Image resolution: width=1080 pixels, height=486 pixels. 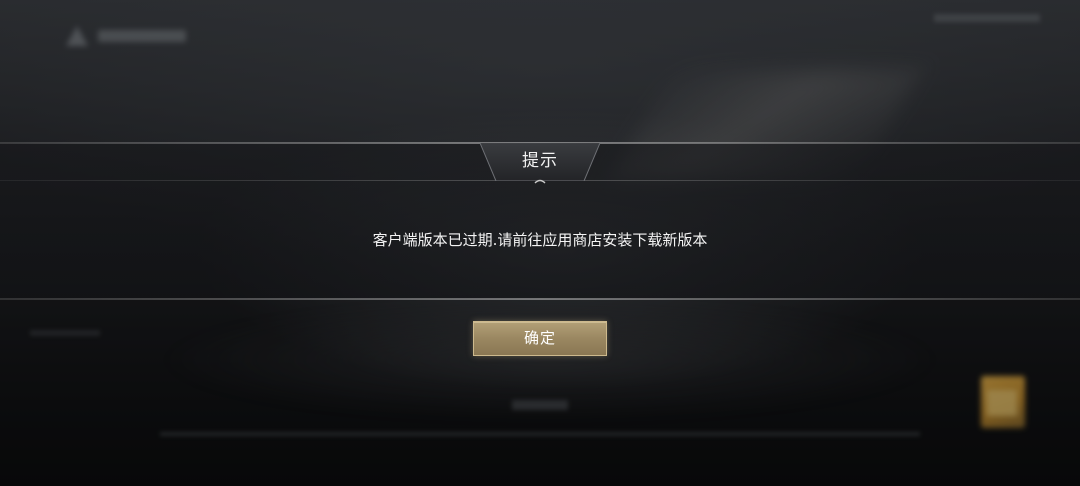 I want to click on dialog-title: 提示, so click(x=540, y=161).